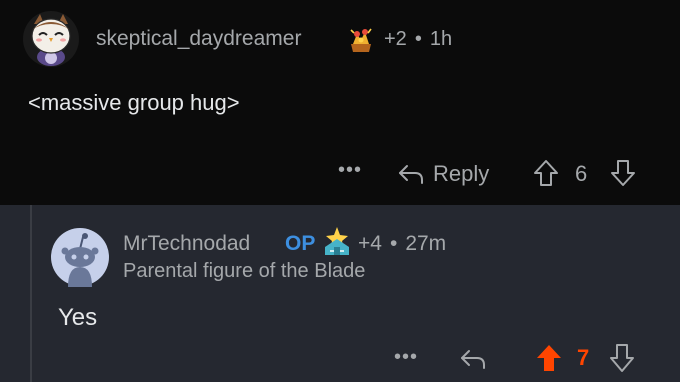 This screenshot has width=680, height=382. I want to click on timestamp: 27m, so click(426, 243).